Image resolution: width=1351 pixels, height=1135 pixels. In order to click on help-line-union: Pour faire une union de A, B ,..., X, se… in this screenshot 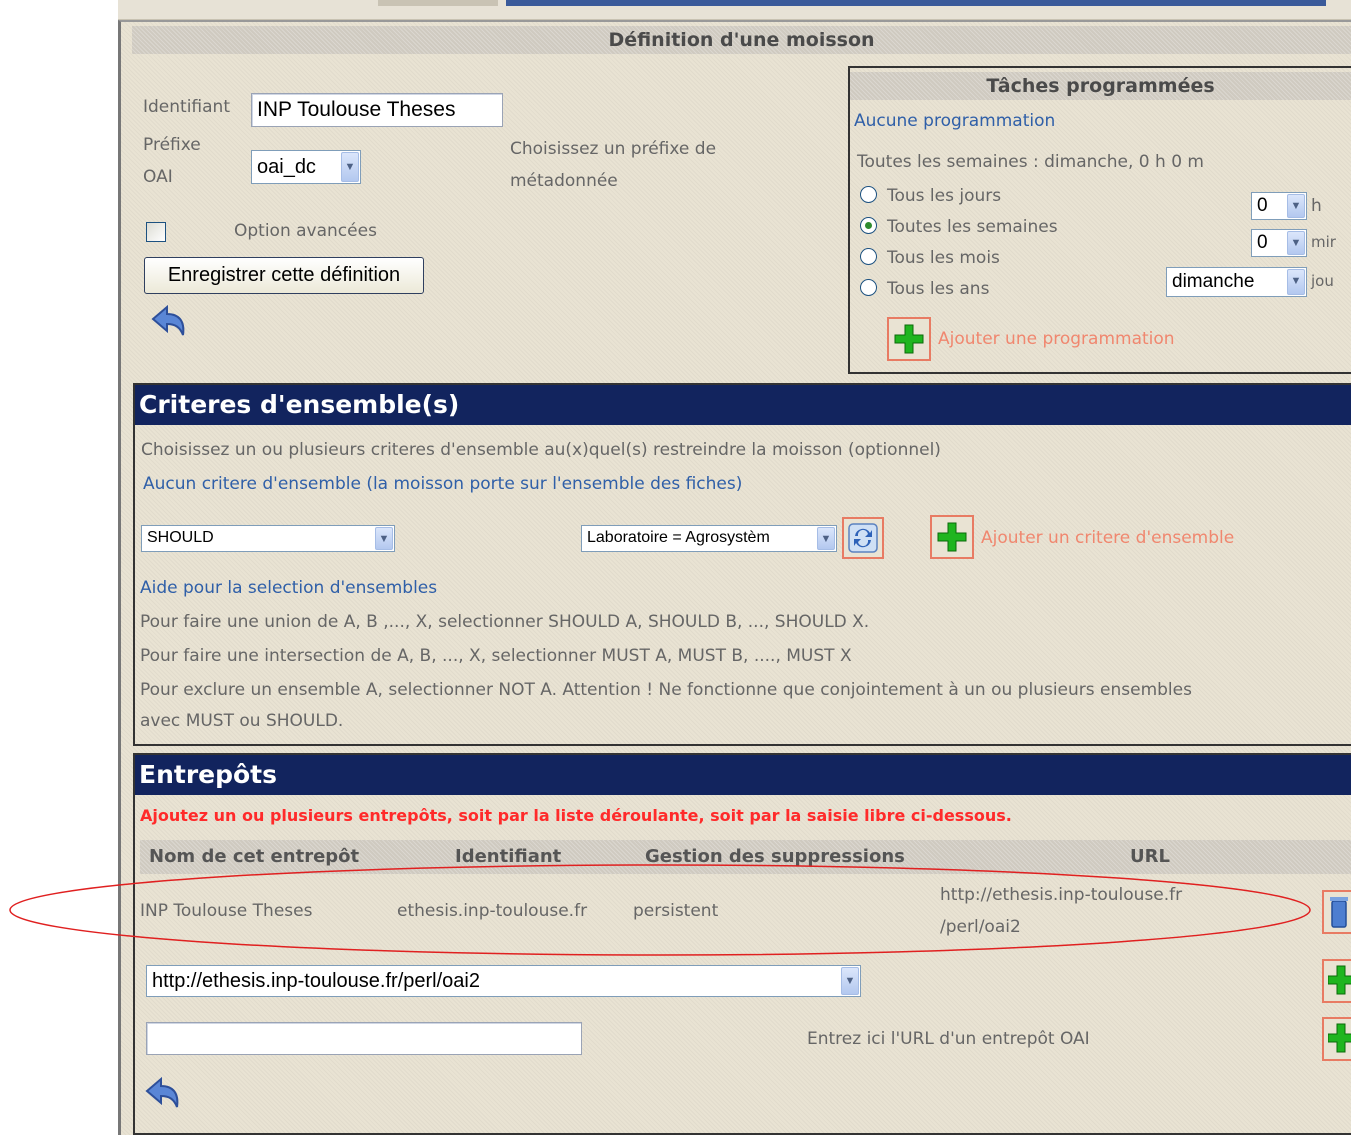, I will do `click(505, 622)`.